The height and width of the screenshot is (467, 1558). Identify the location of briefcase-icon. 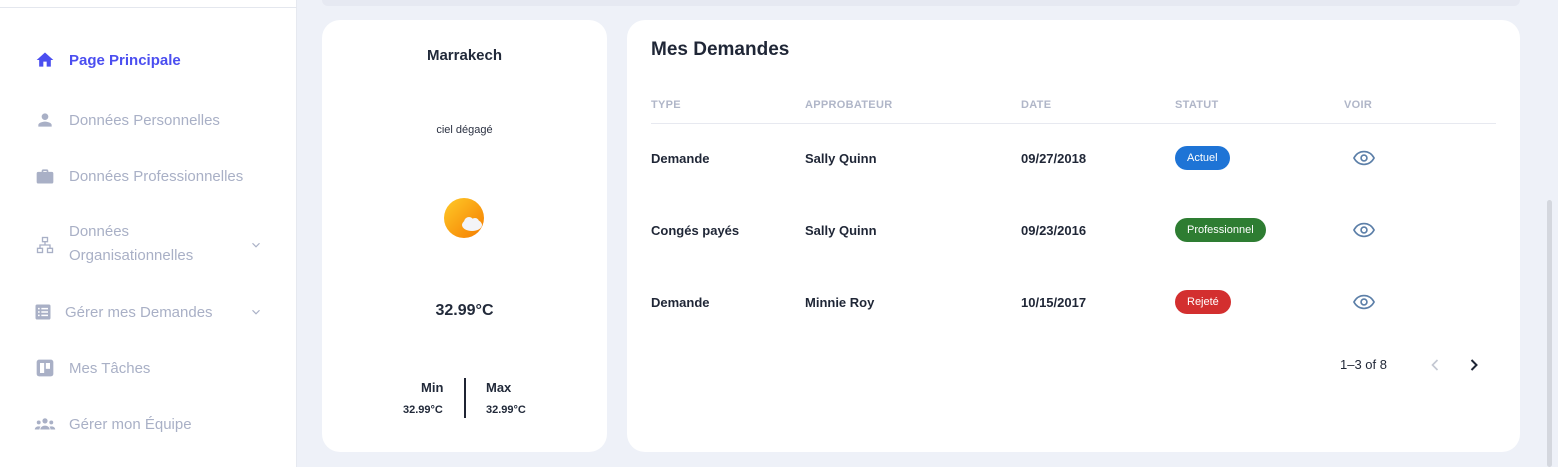
(45, 176).